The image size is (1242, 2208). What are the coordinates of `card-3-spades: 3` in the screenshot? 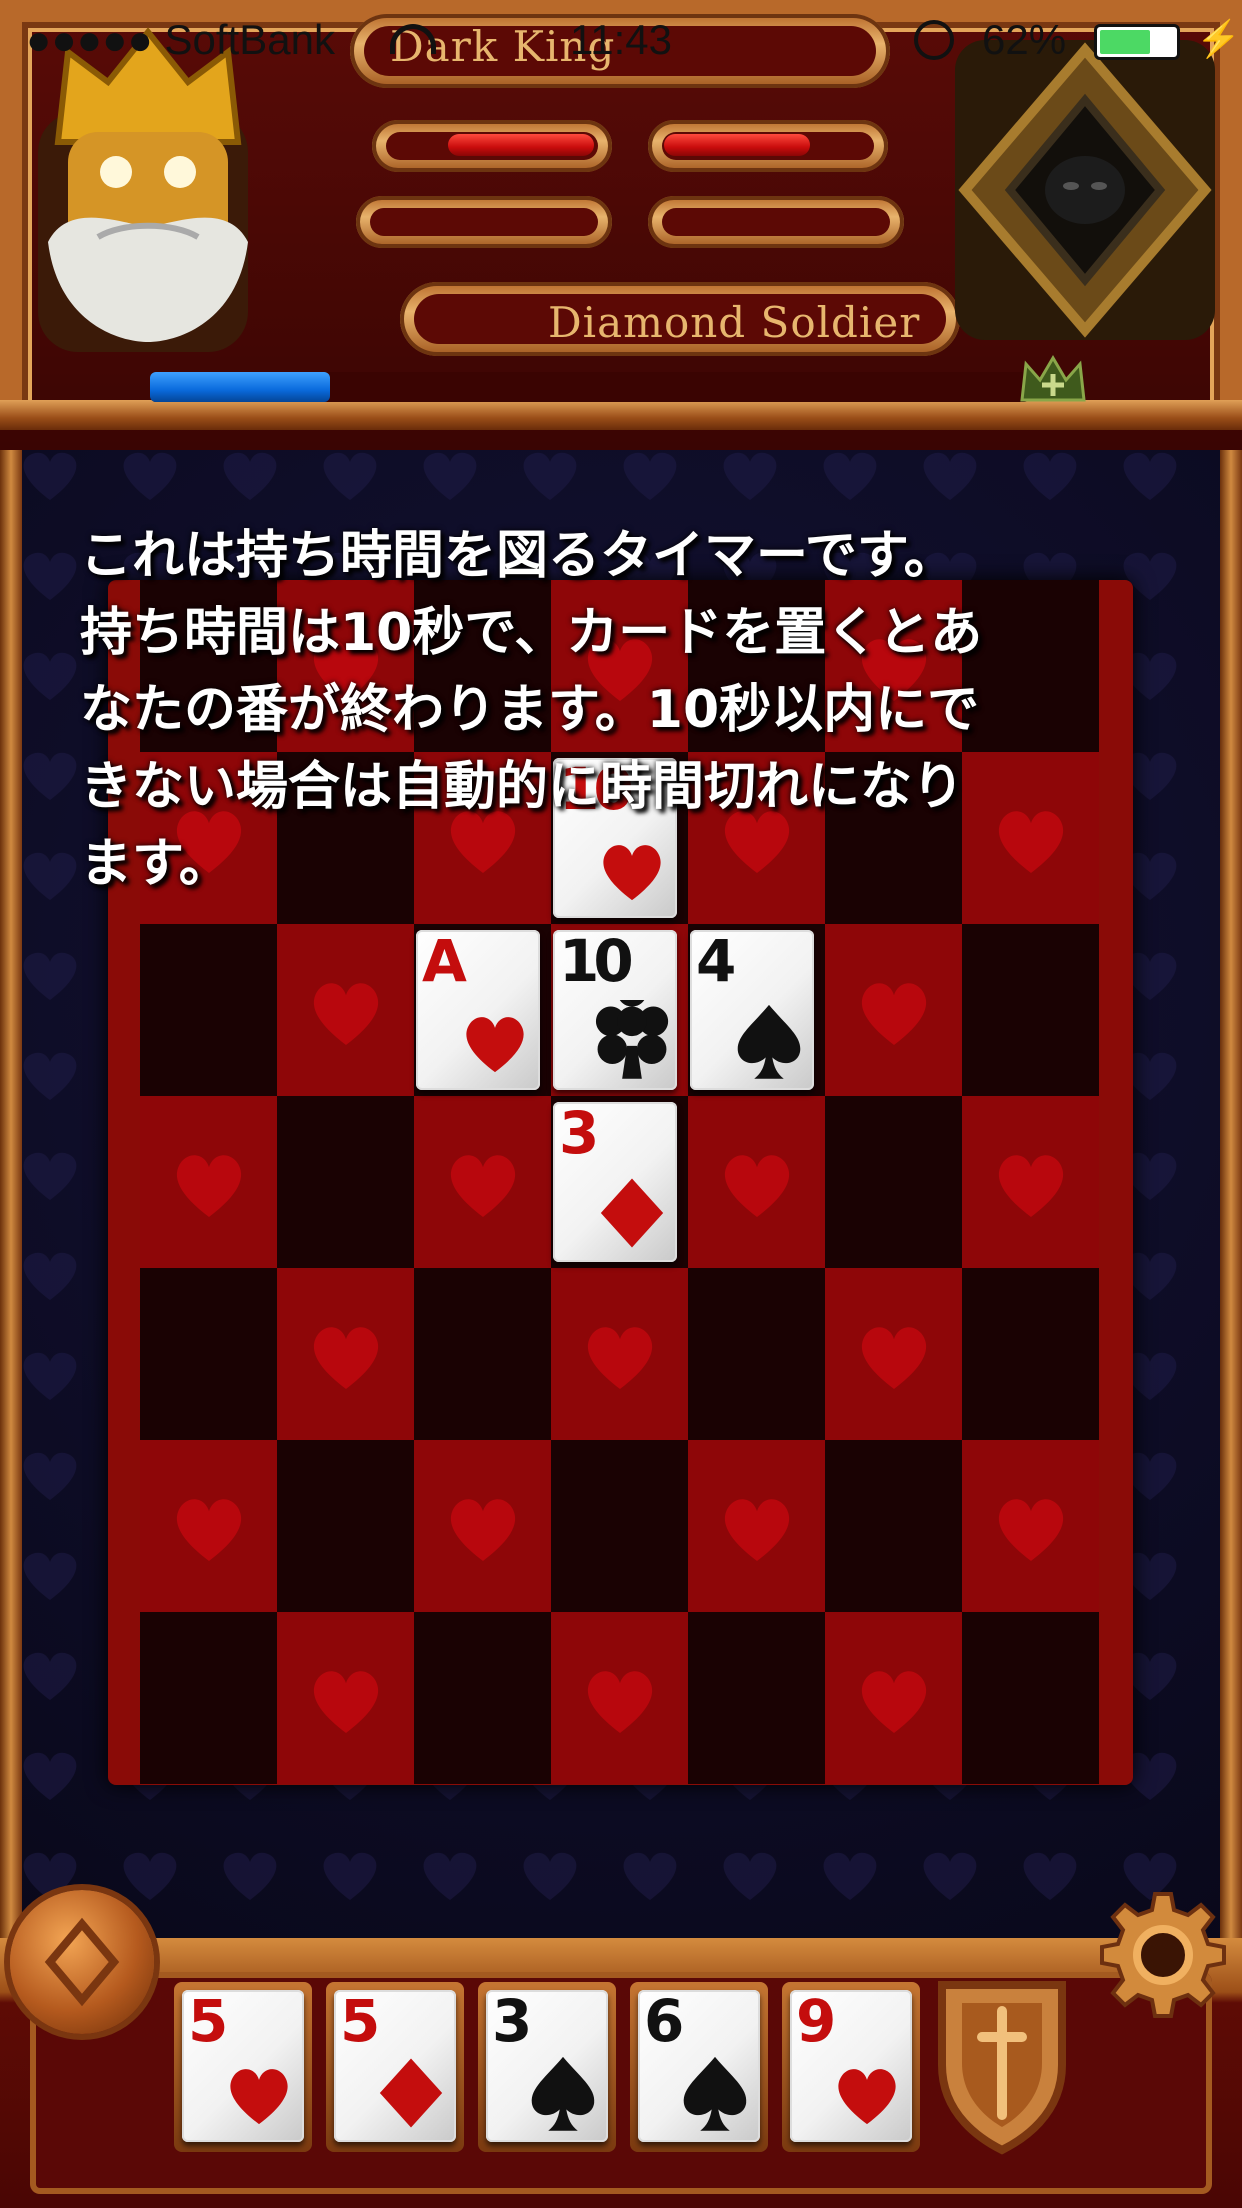 It's located at (547, 2066).